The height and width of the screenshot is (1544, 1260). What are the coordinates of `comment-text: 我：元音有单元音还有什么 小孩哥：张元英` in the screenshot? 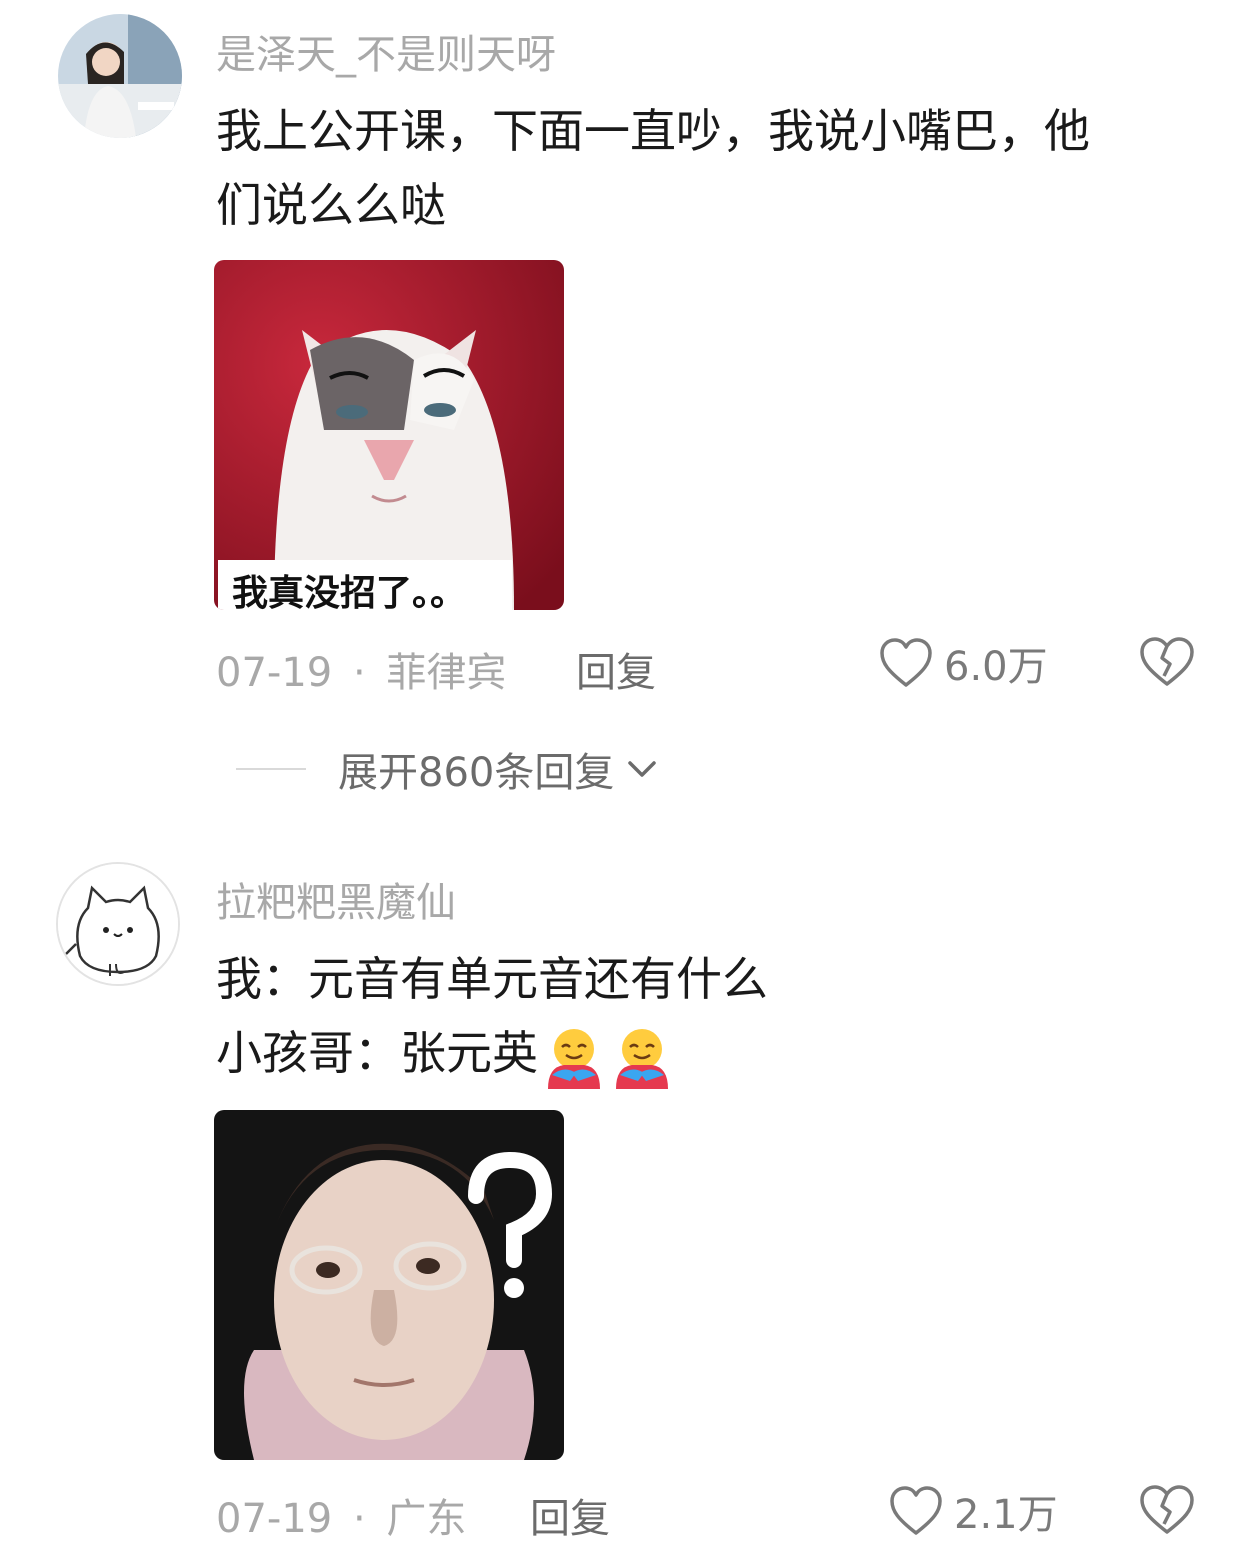 It's located at (711, 1016).